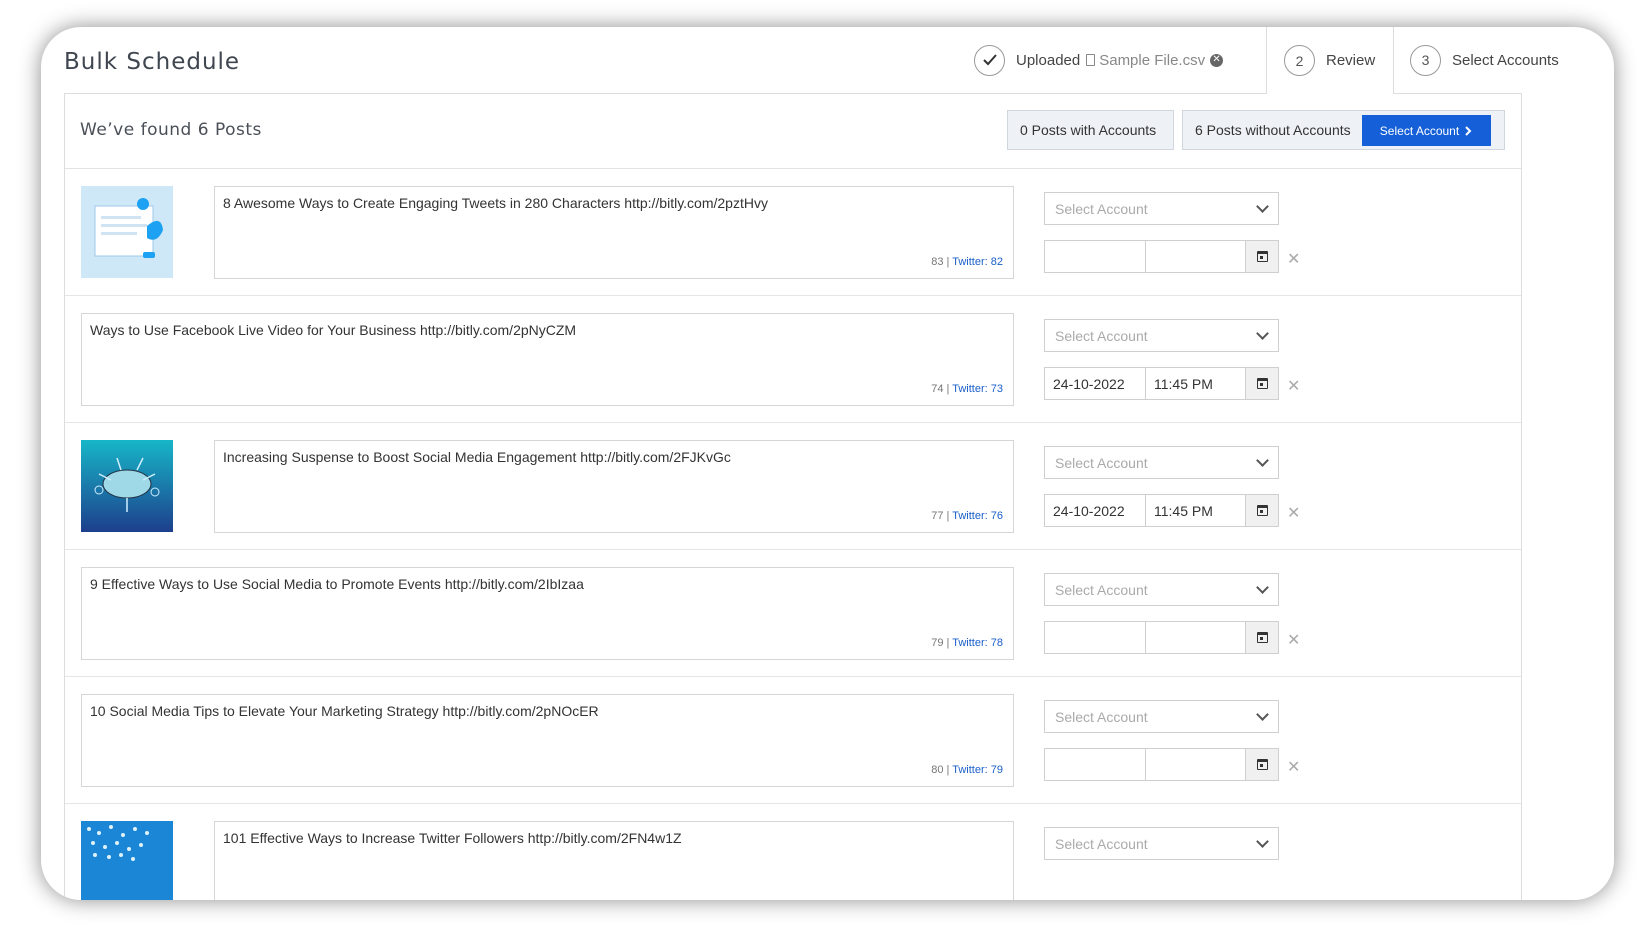 The height and width of the screenshot is (933, 1637). What do you see at coordinates (1273, 130) in the screenshot?
I see `posts-without-accounts-label: 6 Posts without Accounts` at bounding box center [1273, 130].